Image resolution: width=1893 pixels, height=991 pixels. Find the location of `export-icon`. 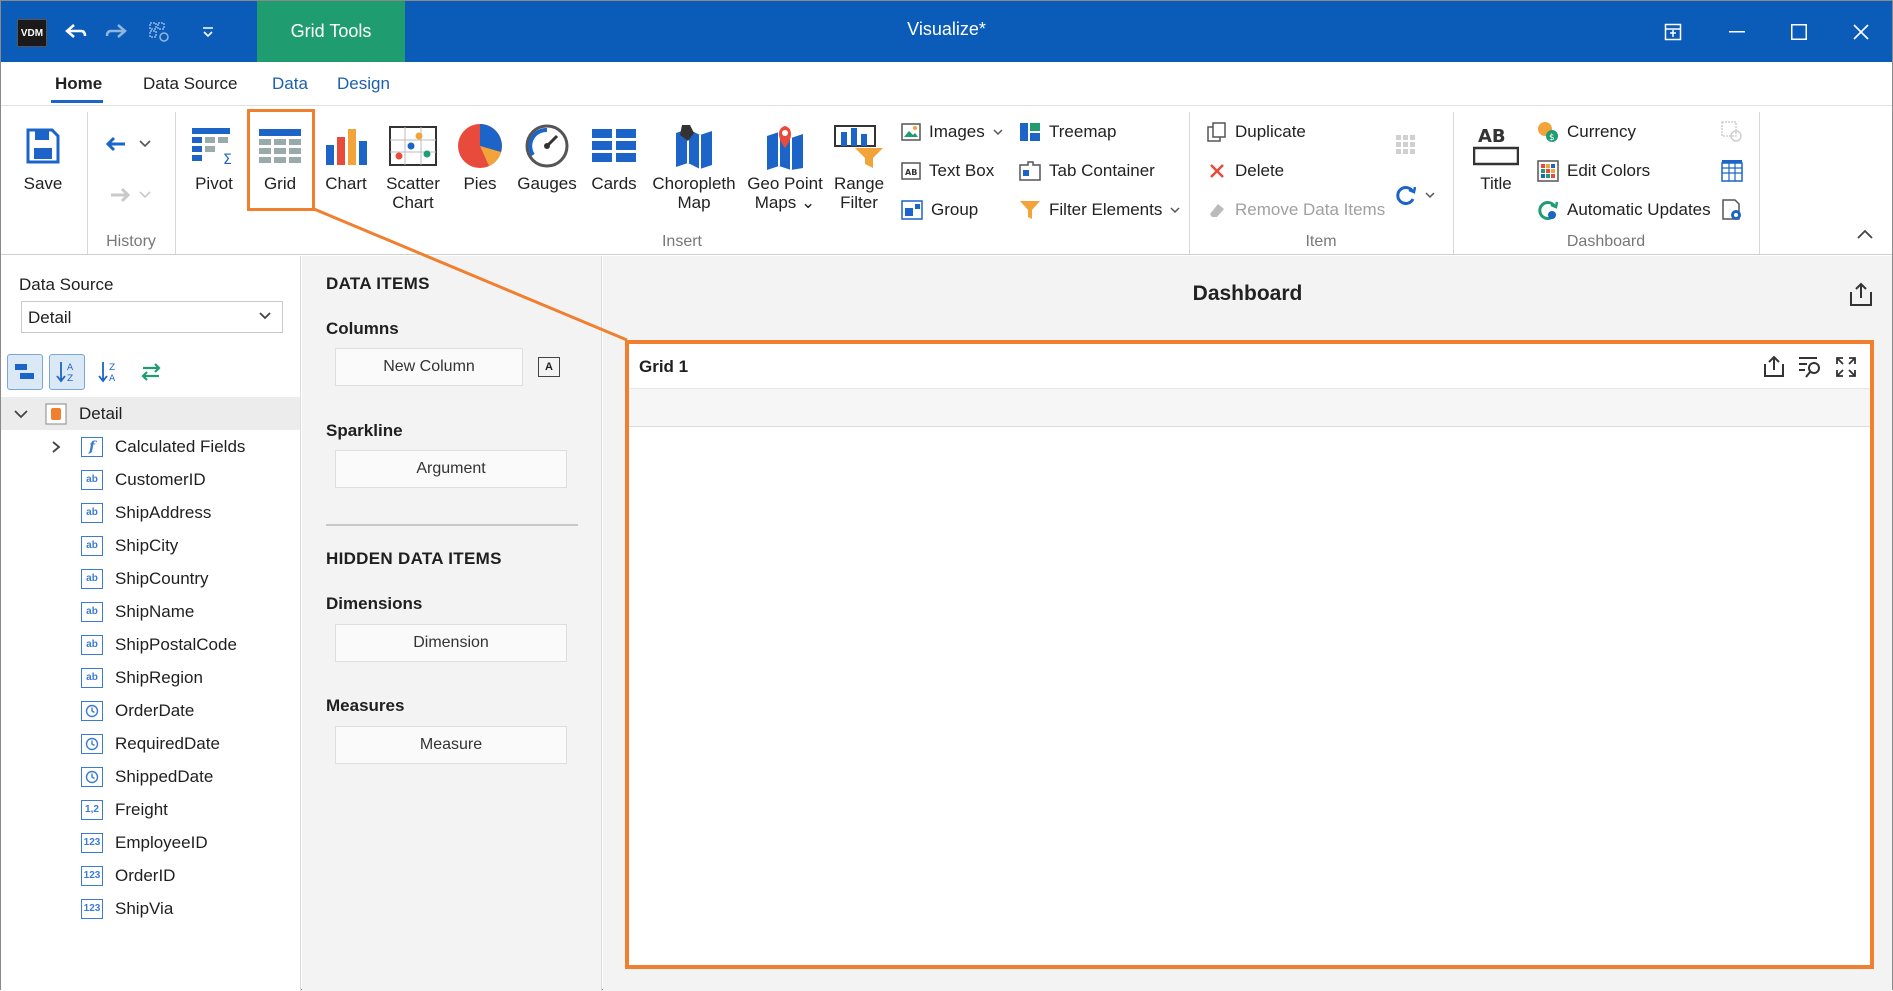

export-icon is located at coordinates (1774, 367).